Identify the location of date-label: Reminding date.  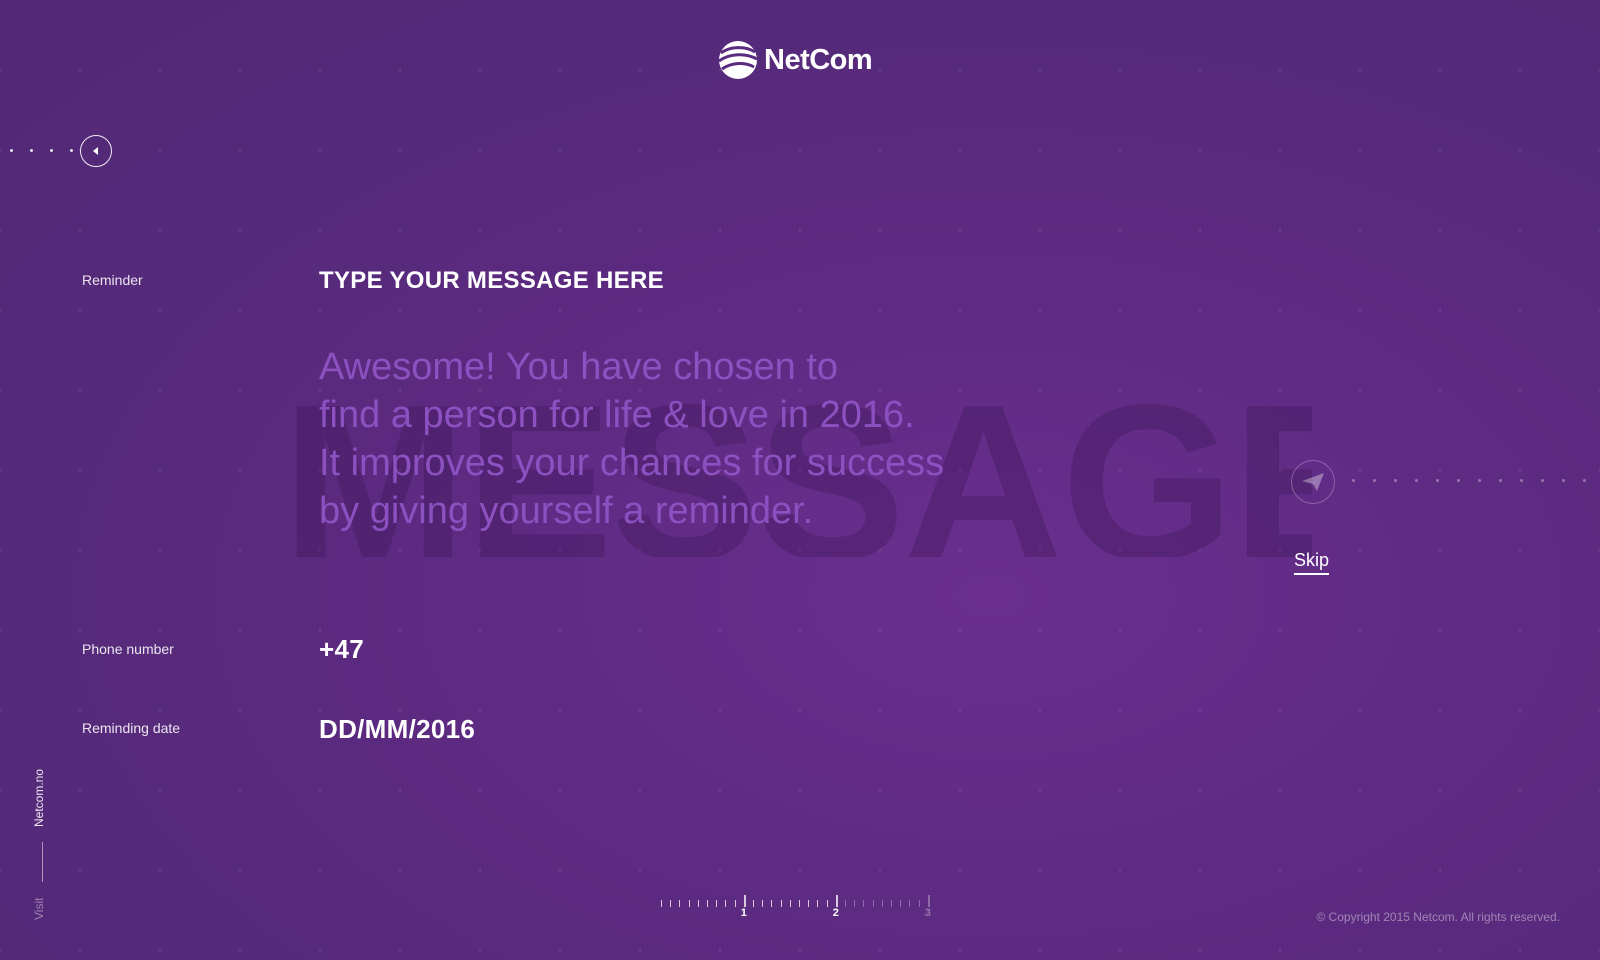
(131, 728).